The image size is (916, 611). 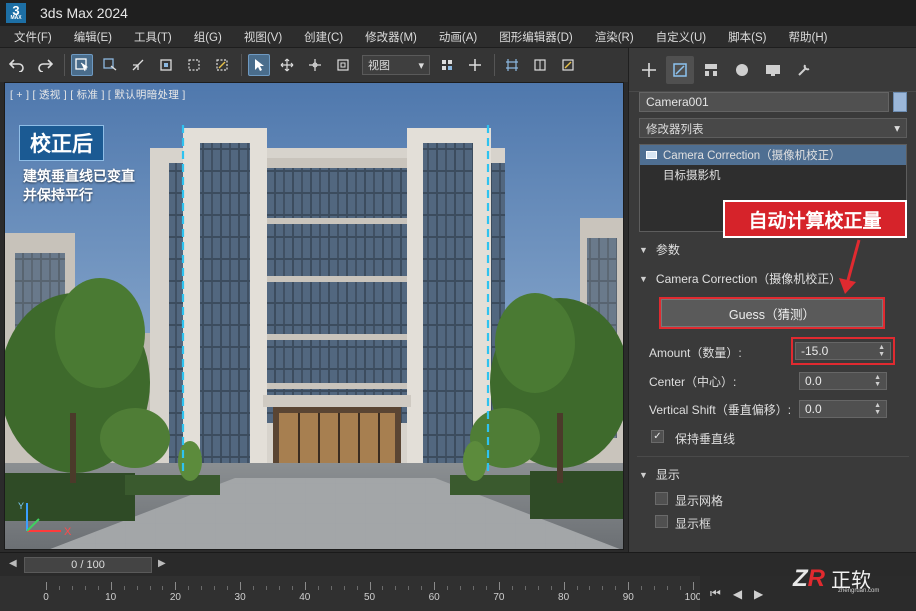 What do you see at coordinates (379, 66) in the screenshot?
I see `reference-coordinate-value: 视图` at bounding box center [379, 66].